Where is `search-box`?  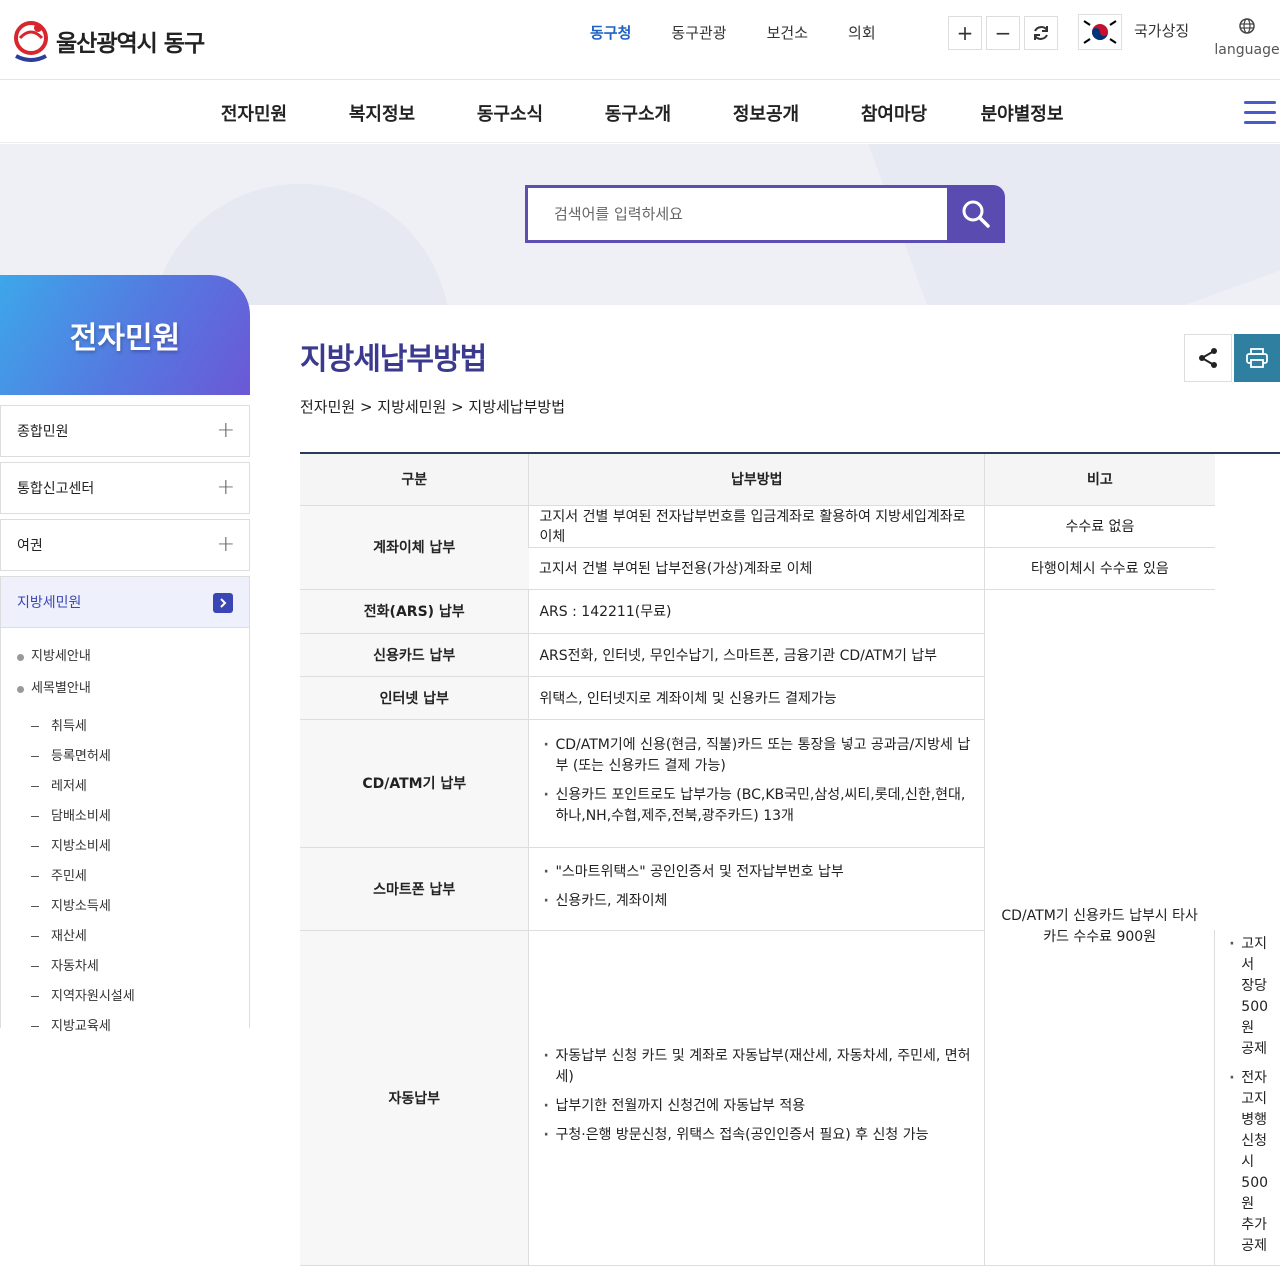 search-box is located at coordinates (765, 214).